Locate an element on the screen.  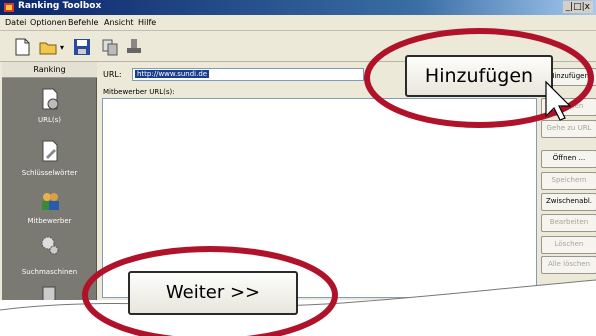
clipboard-button: Zwischenabl. is located at coordinates (568, 202).